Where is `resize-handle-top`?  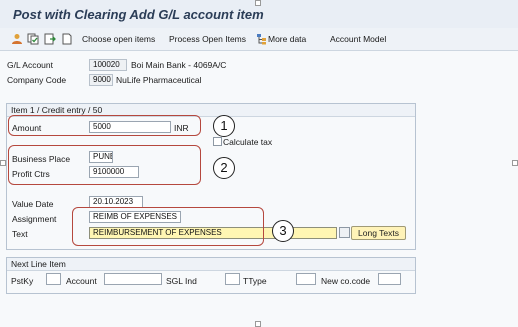 resize-handle-top is located at coordinates (258, 3).